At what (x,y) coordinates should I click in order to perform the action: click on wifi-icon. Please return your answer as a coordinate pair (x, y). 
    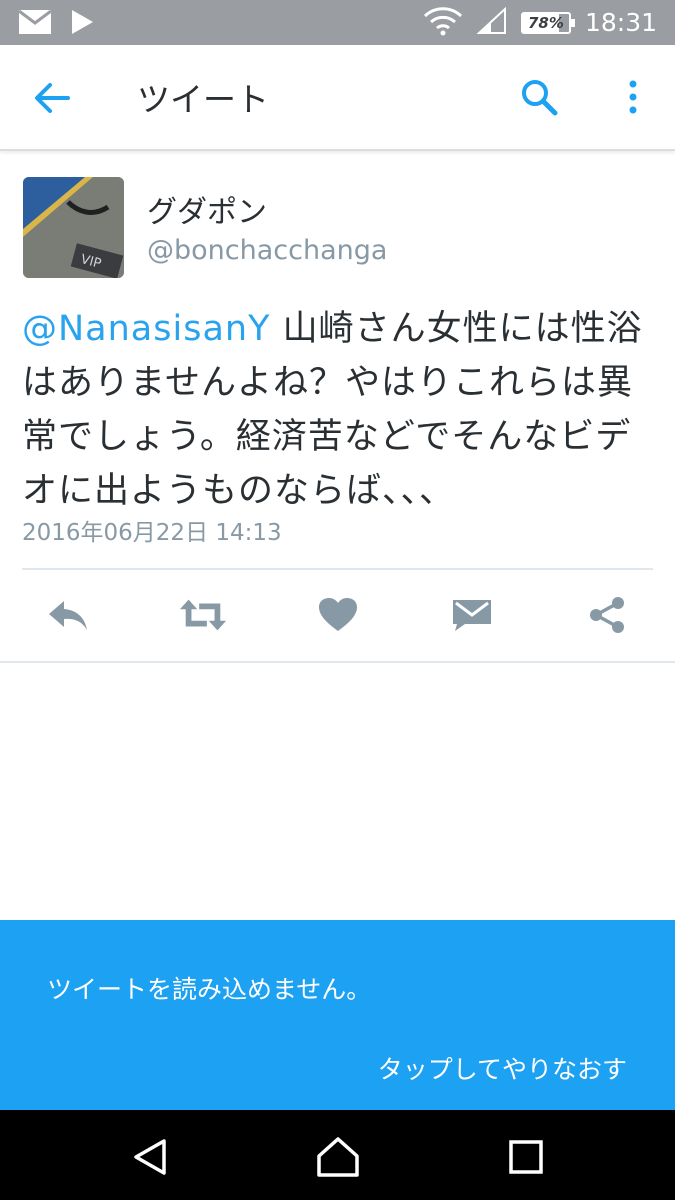
    Looking at the image, I should click on (443, 23).